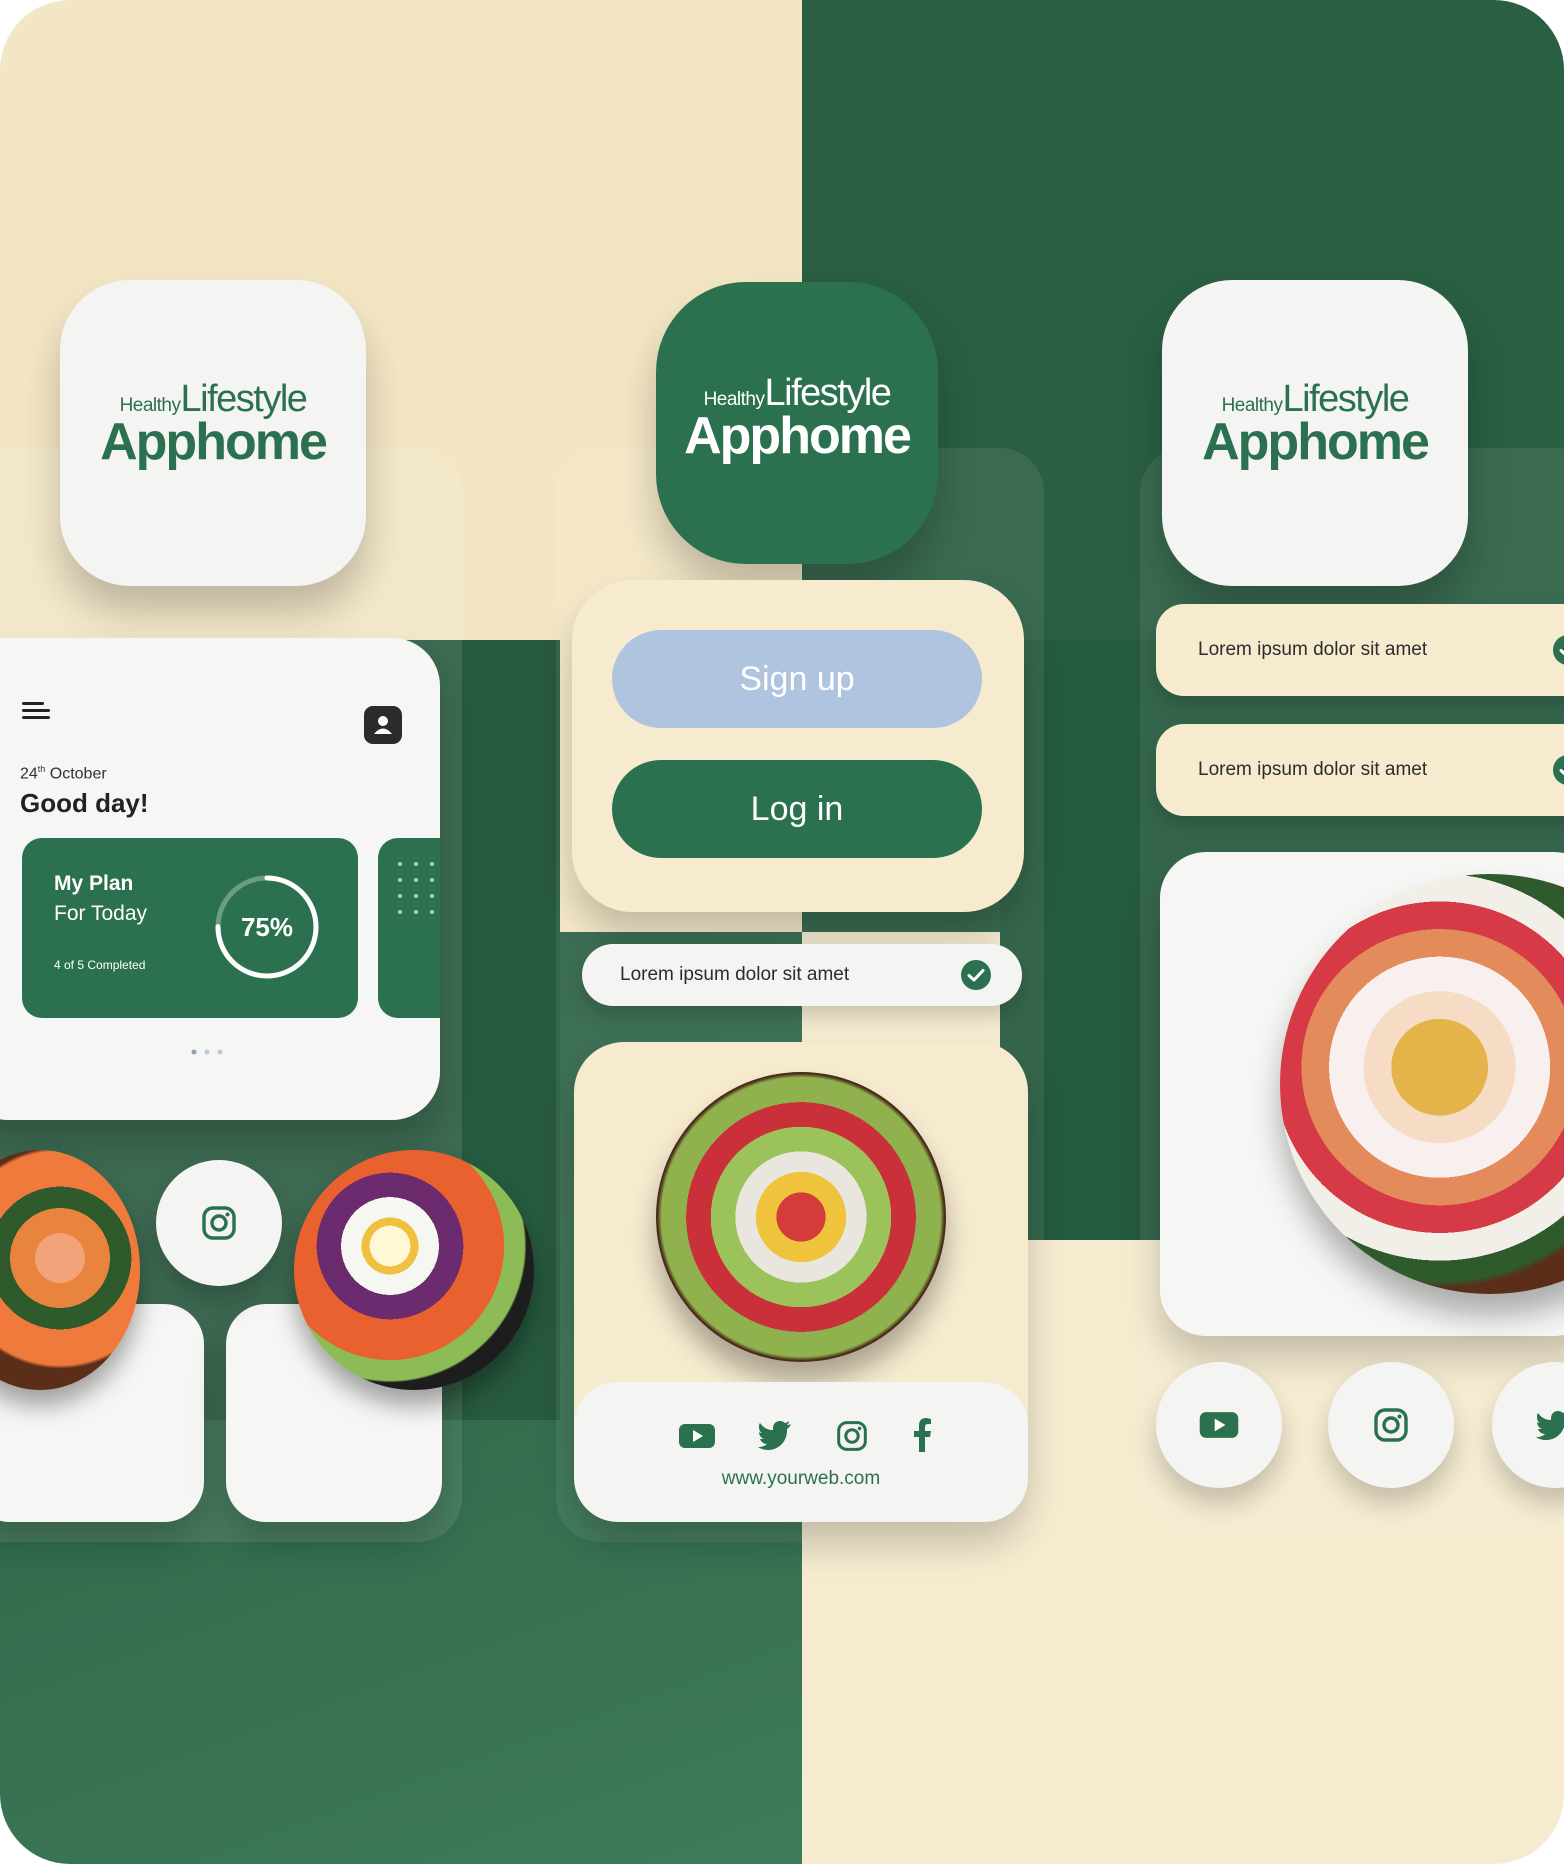 This screenshot has width=1564, height=1864. What do you see at coordinates (801, 1452) in the screenshot?
I see `social-footer: www.yourweb.com` at bounding box center [801, 1452].